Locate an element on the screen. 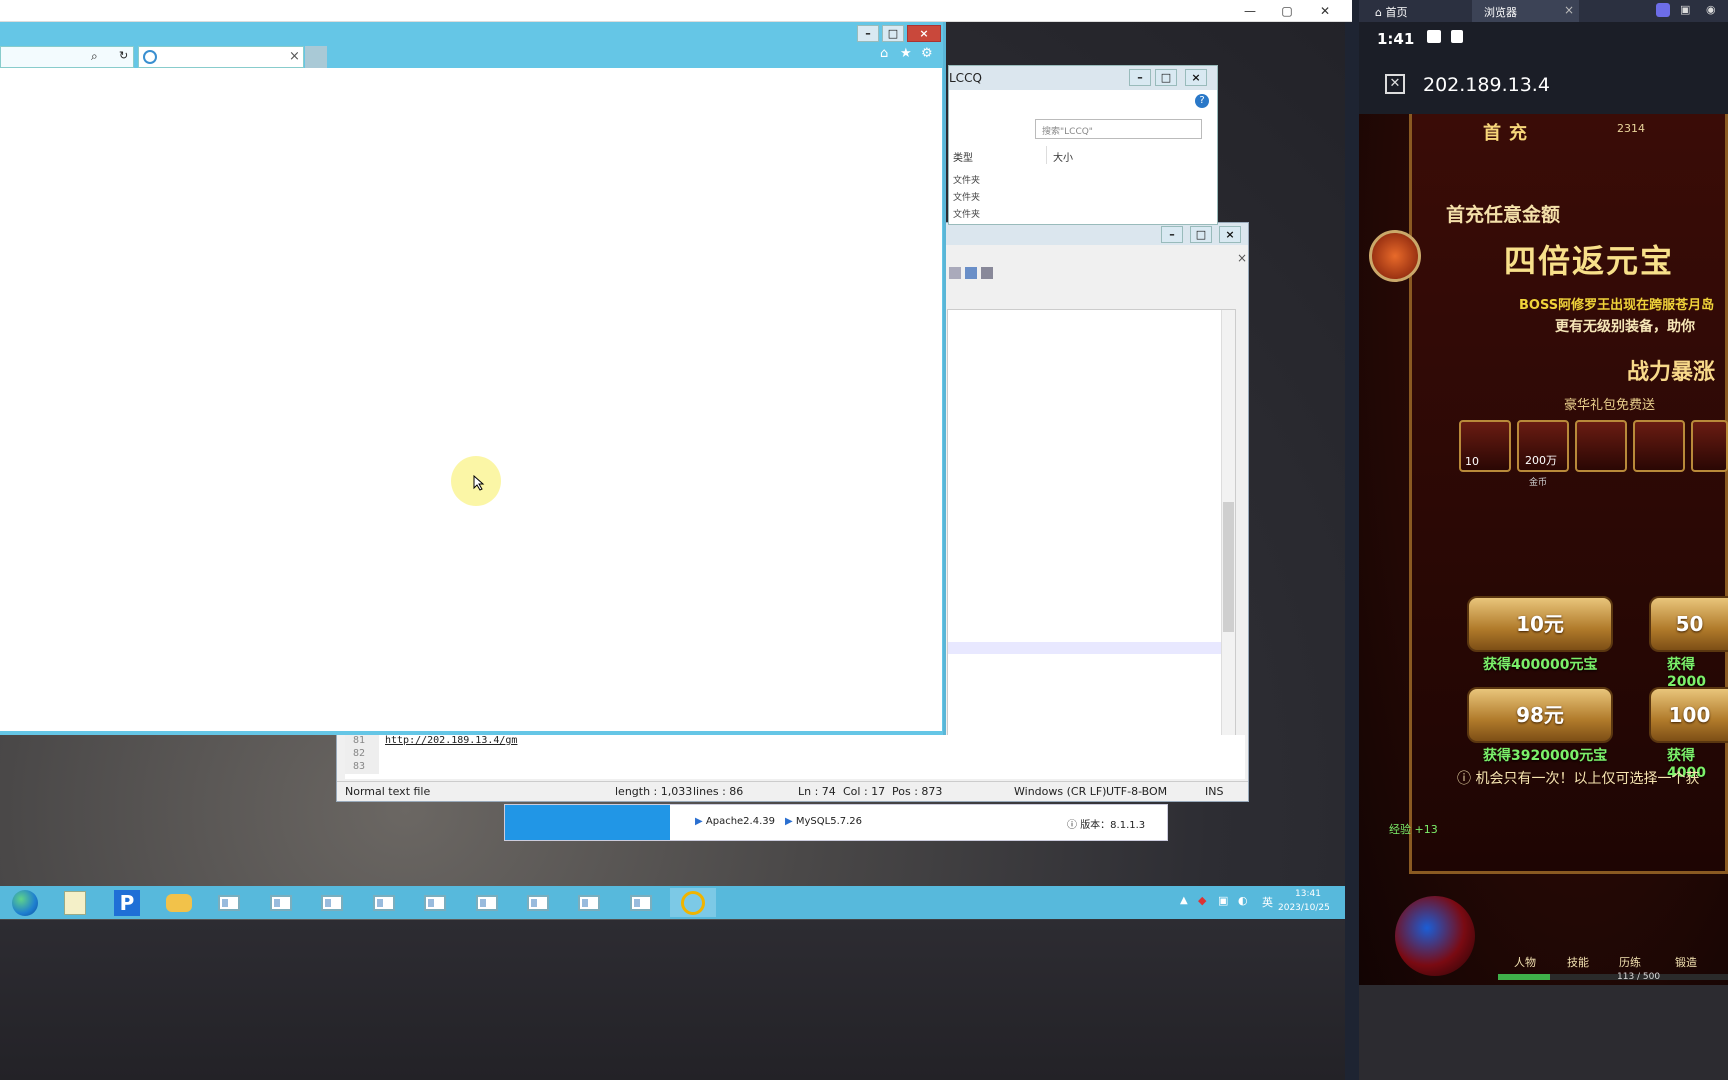  status-eol: Windows (CR LF) is located at coordinates (1060, 791).